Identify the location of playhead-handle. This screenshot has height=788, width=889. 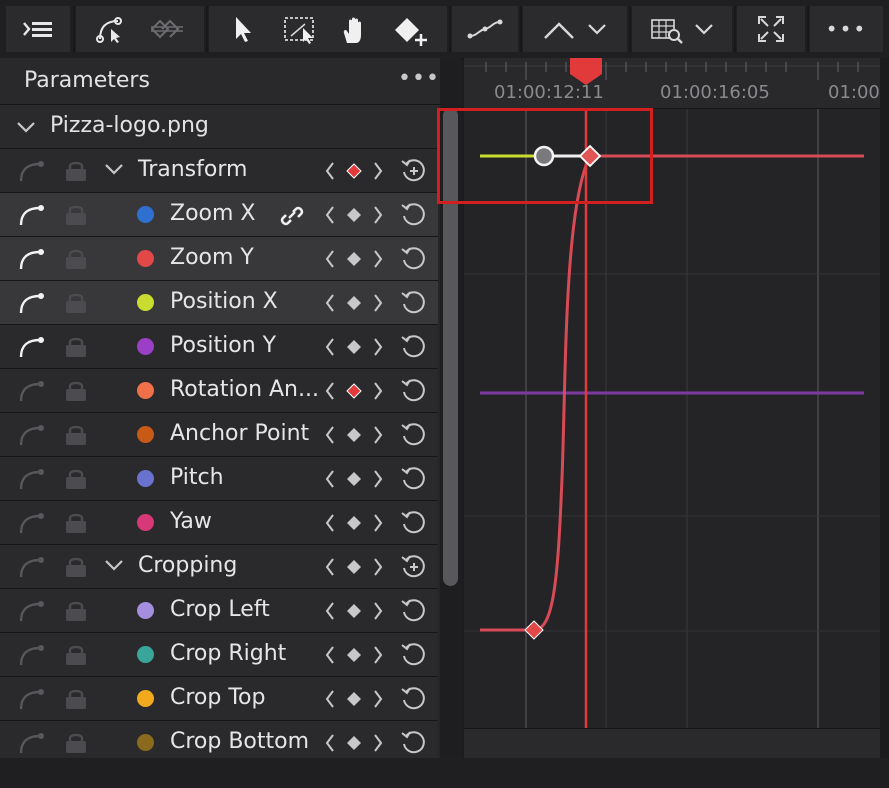
(586, 72).